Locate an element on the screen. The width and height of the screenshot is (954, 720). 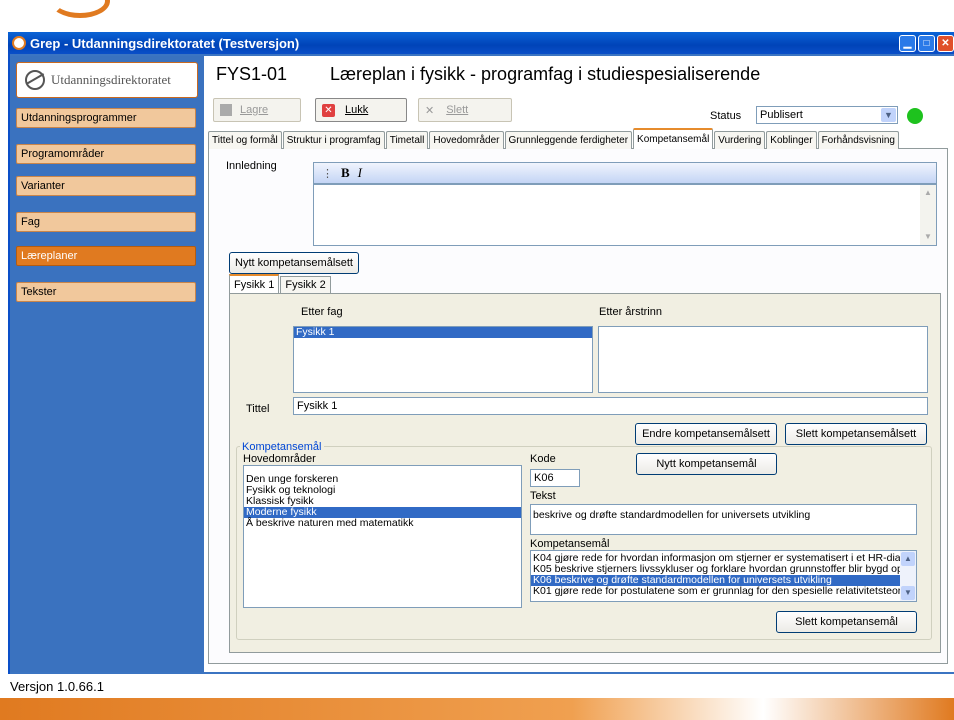
title-label: Tittel is located at coordinates (258, 409).